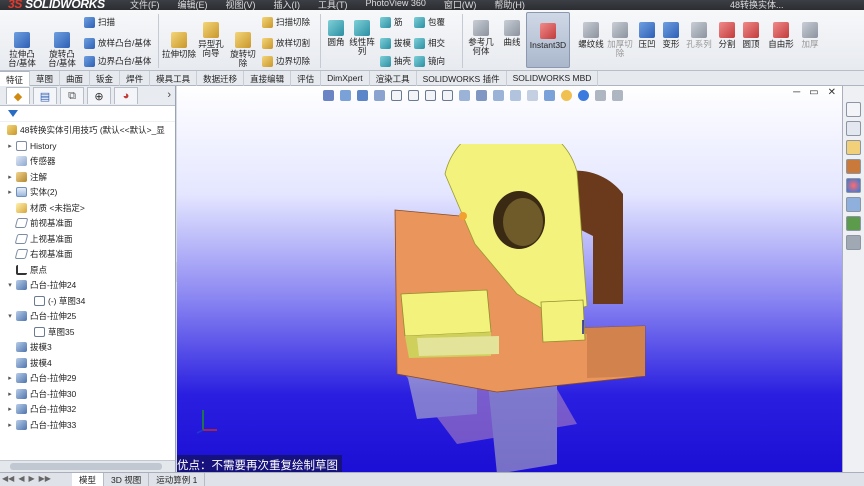 The image size is (864, 486). Describe the element at coordinates (600, 95) in the screenshot. I see `view-settings-icon` at that location.